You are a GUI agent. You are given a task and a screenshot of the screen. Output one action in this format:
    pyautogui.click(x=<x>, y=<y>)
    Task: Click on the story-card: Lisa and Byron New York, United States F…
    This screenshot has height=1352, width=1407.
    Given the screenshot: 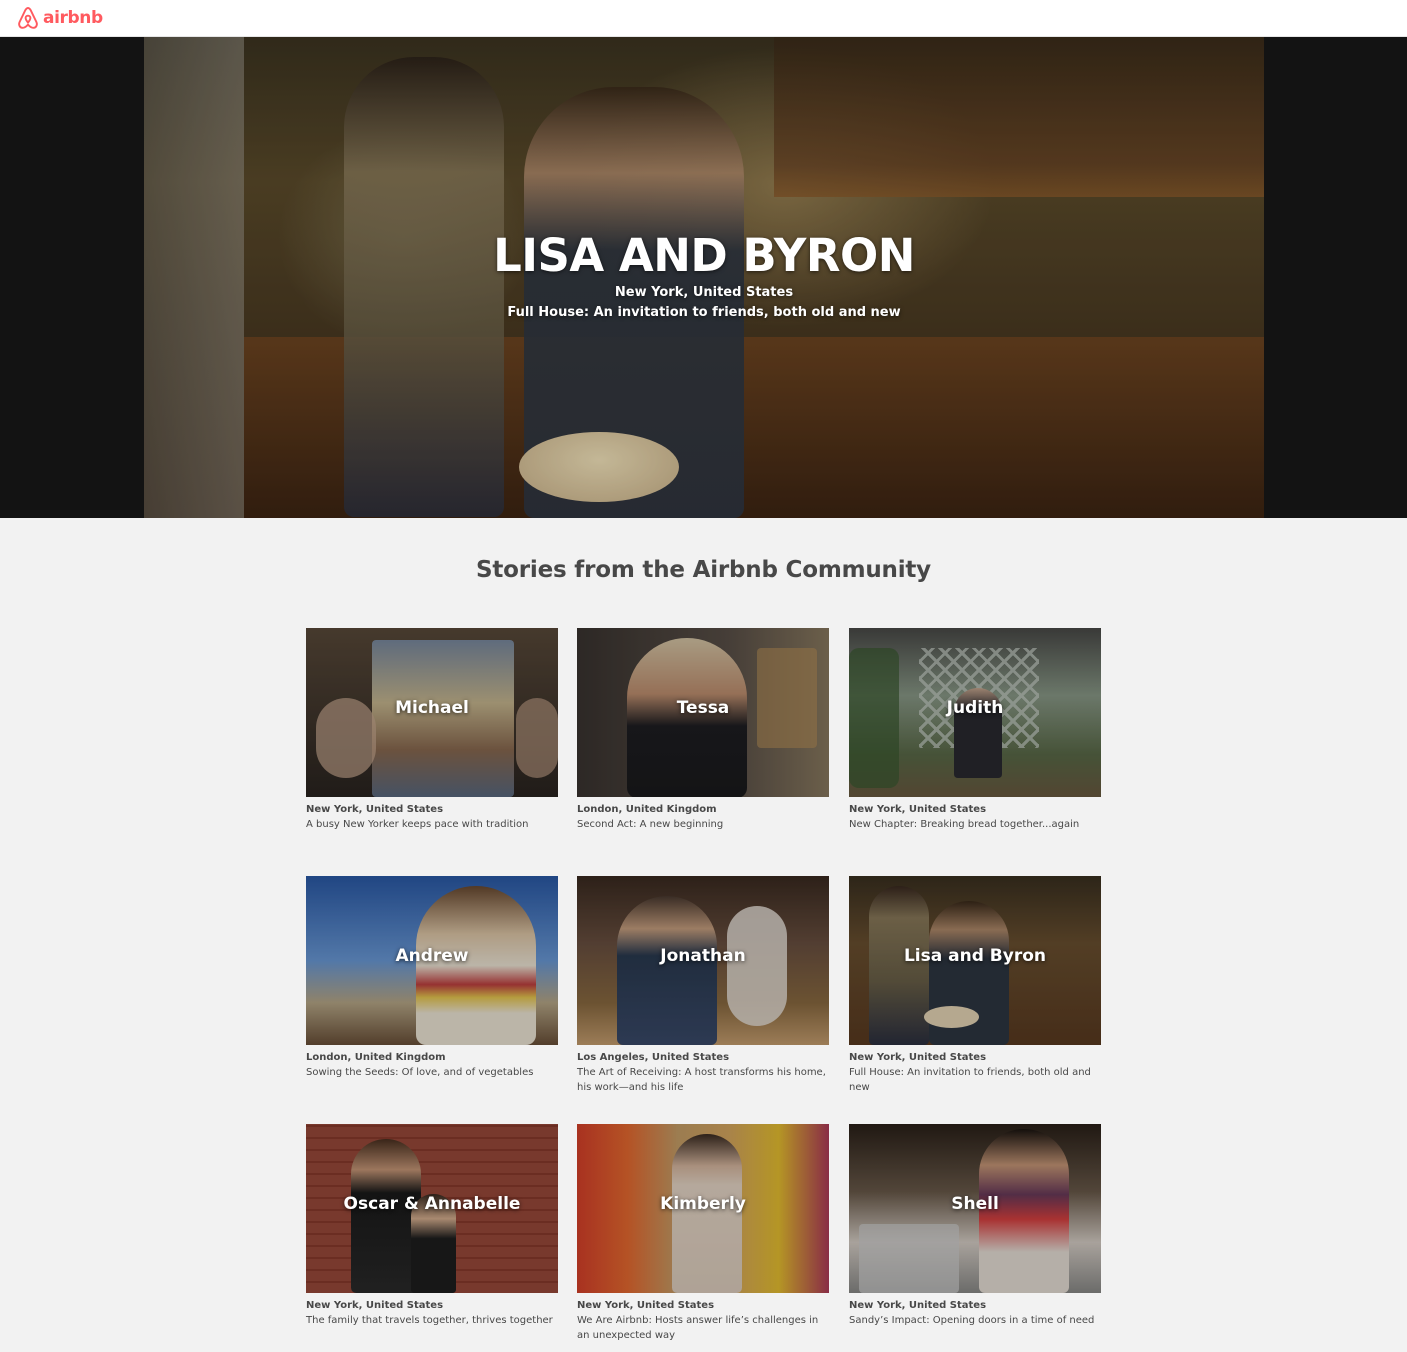 What is the action you would take?
    pyautogui.click(x=975, y=985)
    